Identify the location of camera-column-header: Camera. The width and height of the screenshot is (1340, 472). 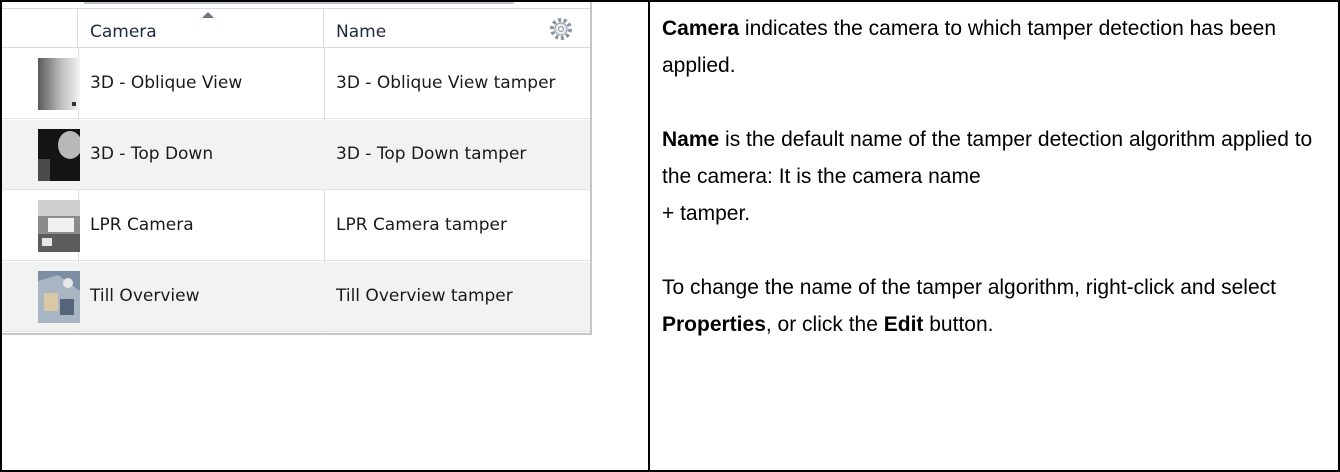
(201, 28).